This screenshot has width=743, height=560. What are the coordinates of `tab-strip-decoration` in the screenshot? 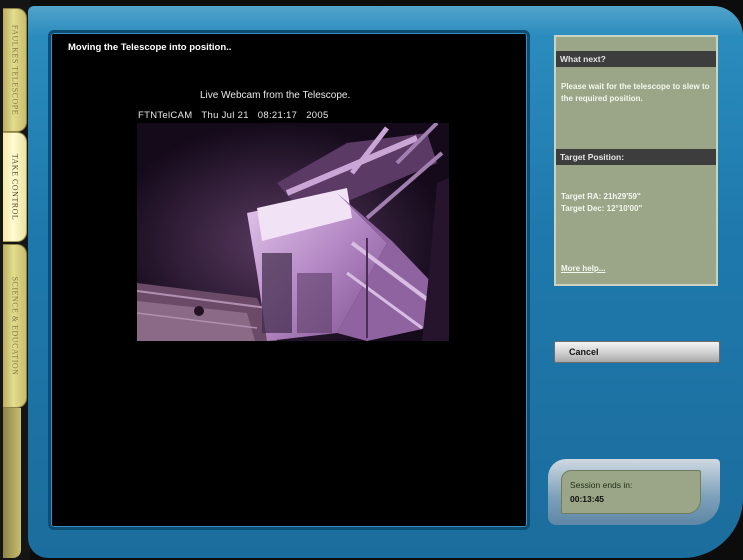 It's located at (12, 483).